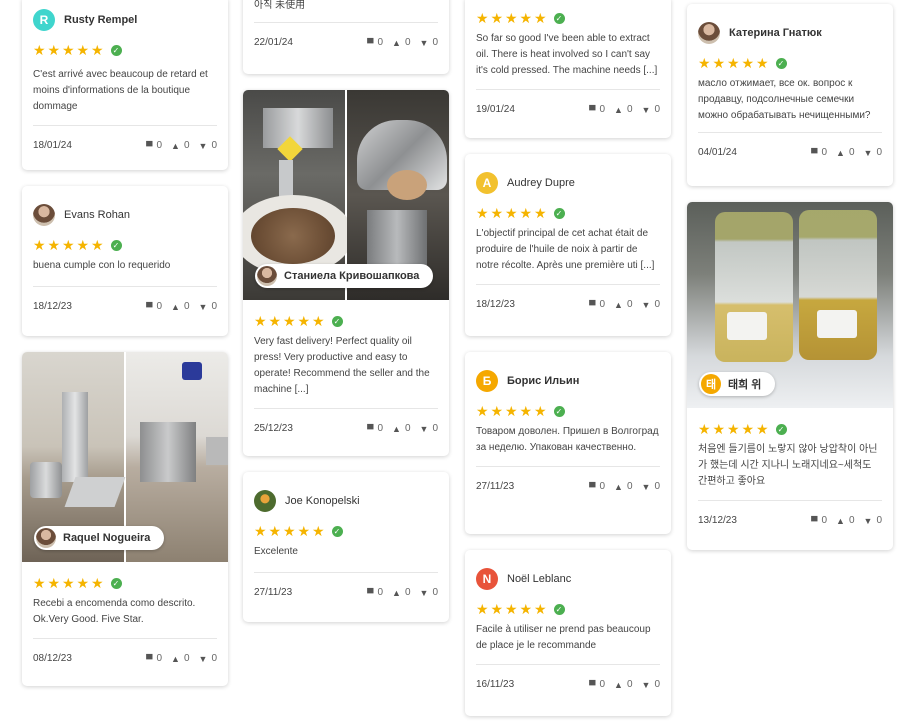  What do you see at coordinates (487, 183) in the screenshot?
I see `avatar: A` at bounding box center [487, 183].